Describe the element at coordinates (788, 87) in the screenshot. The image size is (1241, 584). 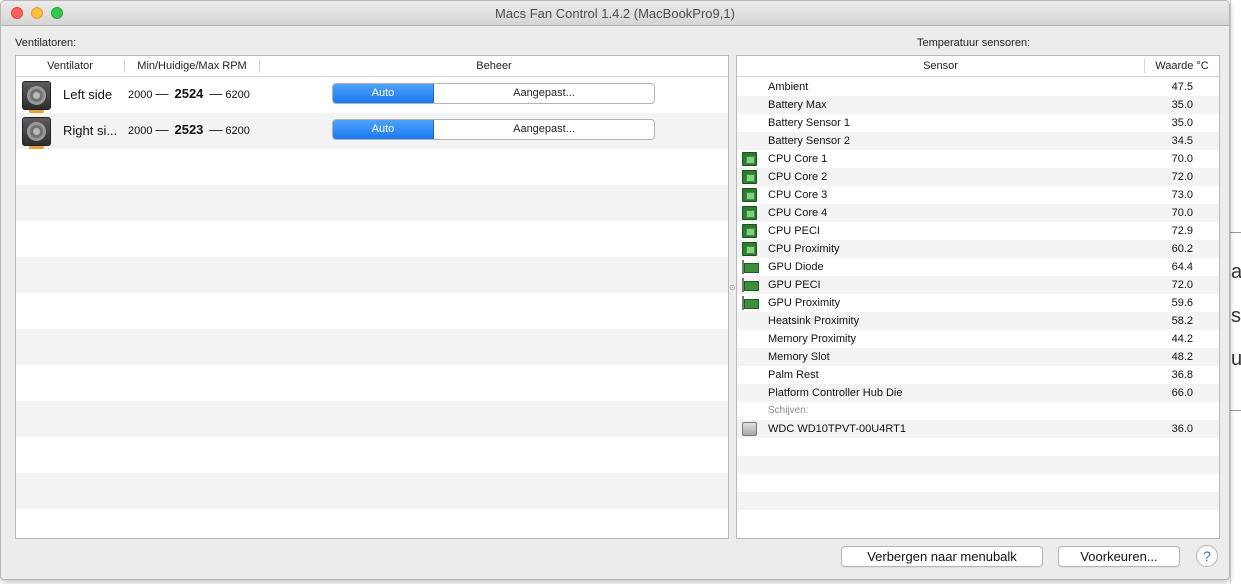
I see `sensor-name: Ambient` at that location.